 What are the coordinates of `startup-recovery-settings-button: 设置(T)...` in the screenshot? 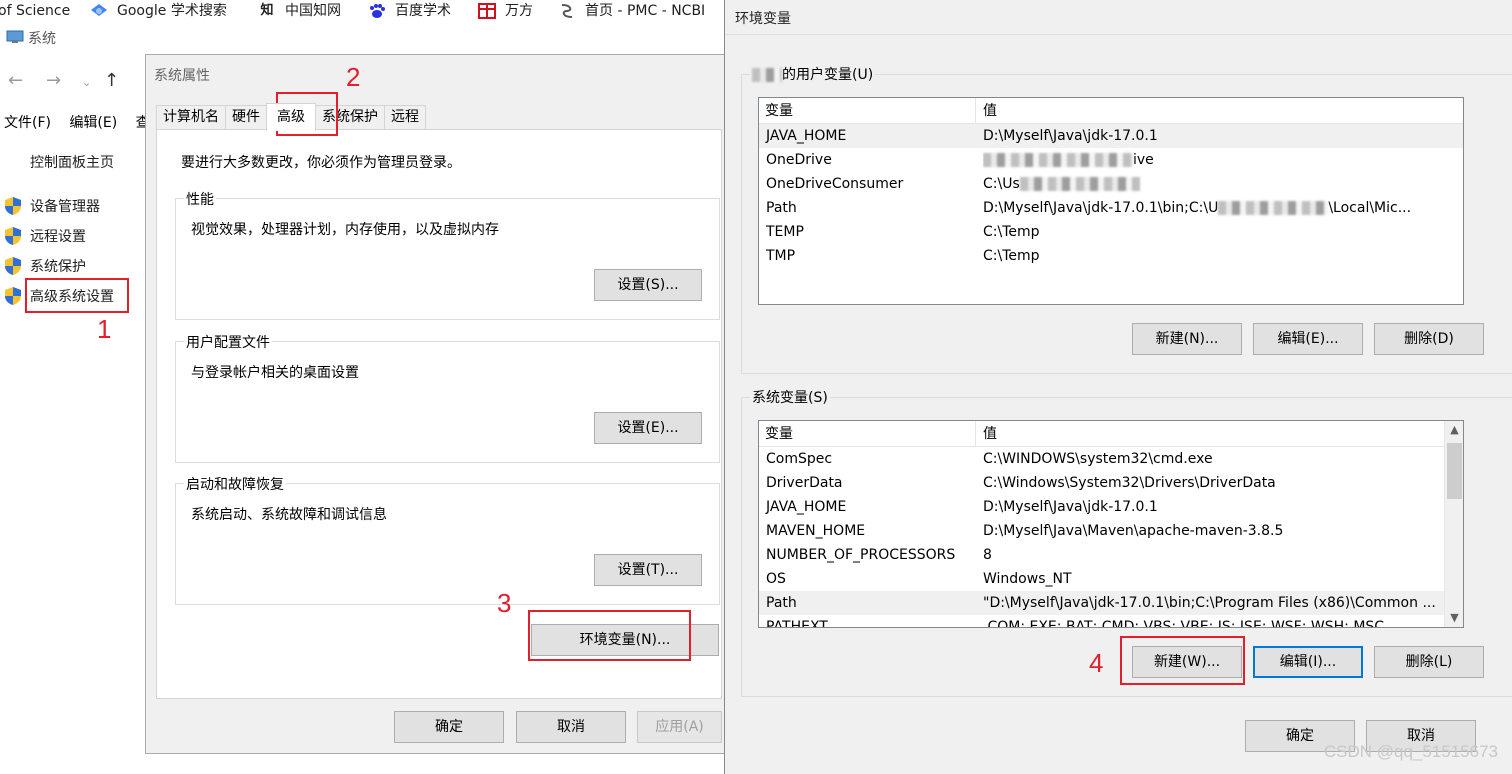 It's located at (648, 570).